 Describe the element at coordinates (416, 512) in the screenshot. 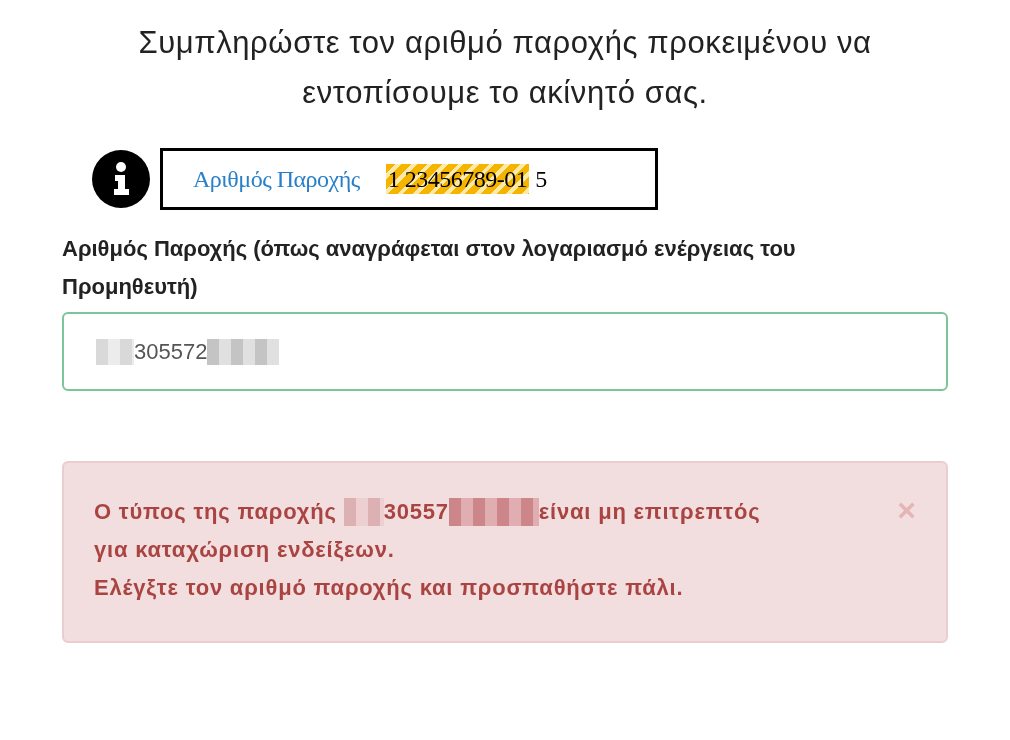

I see `alert-text: 30557` at that location.